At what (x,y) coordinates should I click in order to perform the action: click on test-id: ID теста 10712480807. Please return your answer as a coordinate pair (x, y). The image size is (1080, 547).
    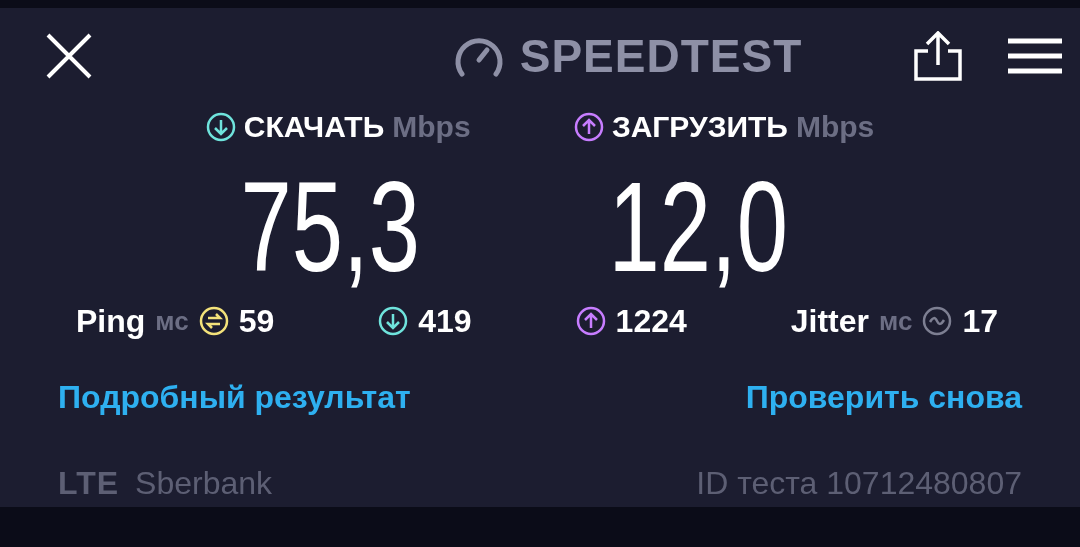
    Looking at the image, I should click on (859, 483).